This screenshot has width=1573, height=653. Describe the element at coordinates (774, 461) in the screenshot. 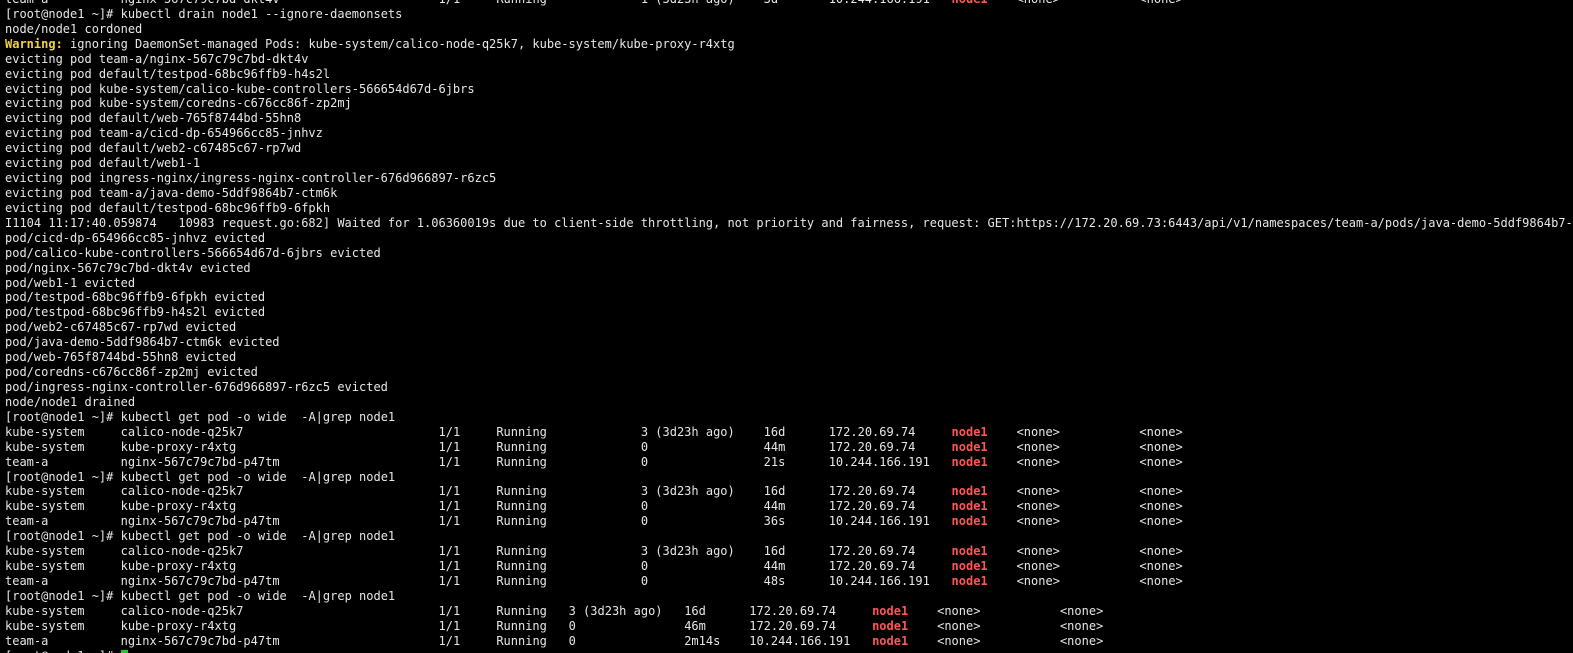

I see `age-cell: 21s` at that location.